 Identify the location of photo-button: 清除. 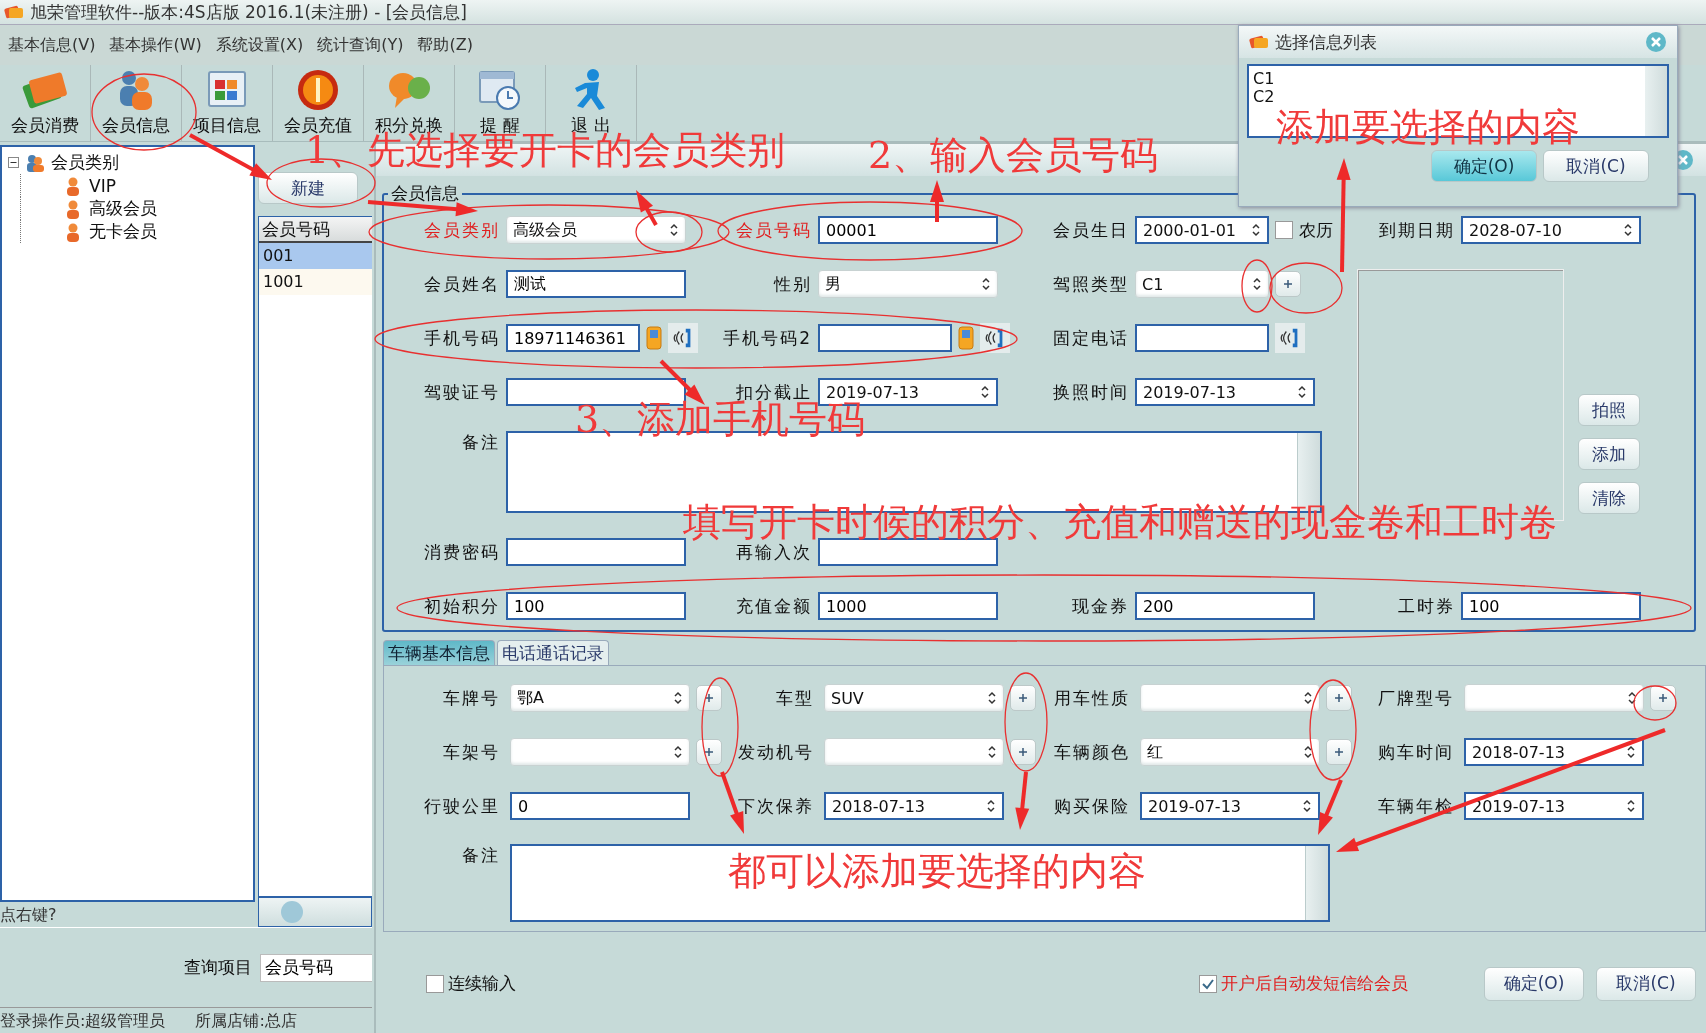
(1609, 498).